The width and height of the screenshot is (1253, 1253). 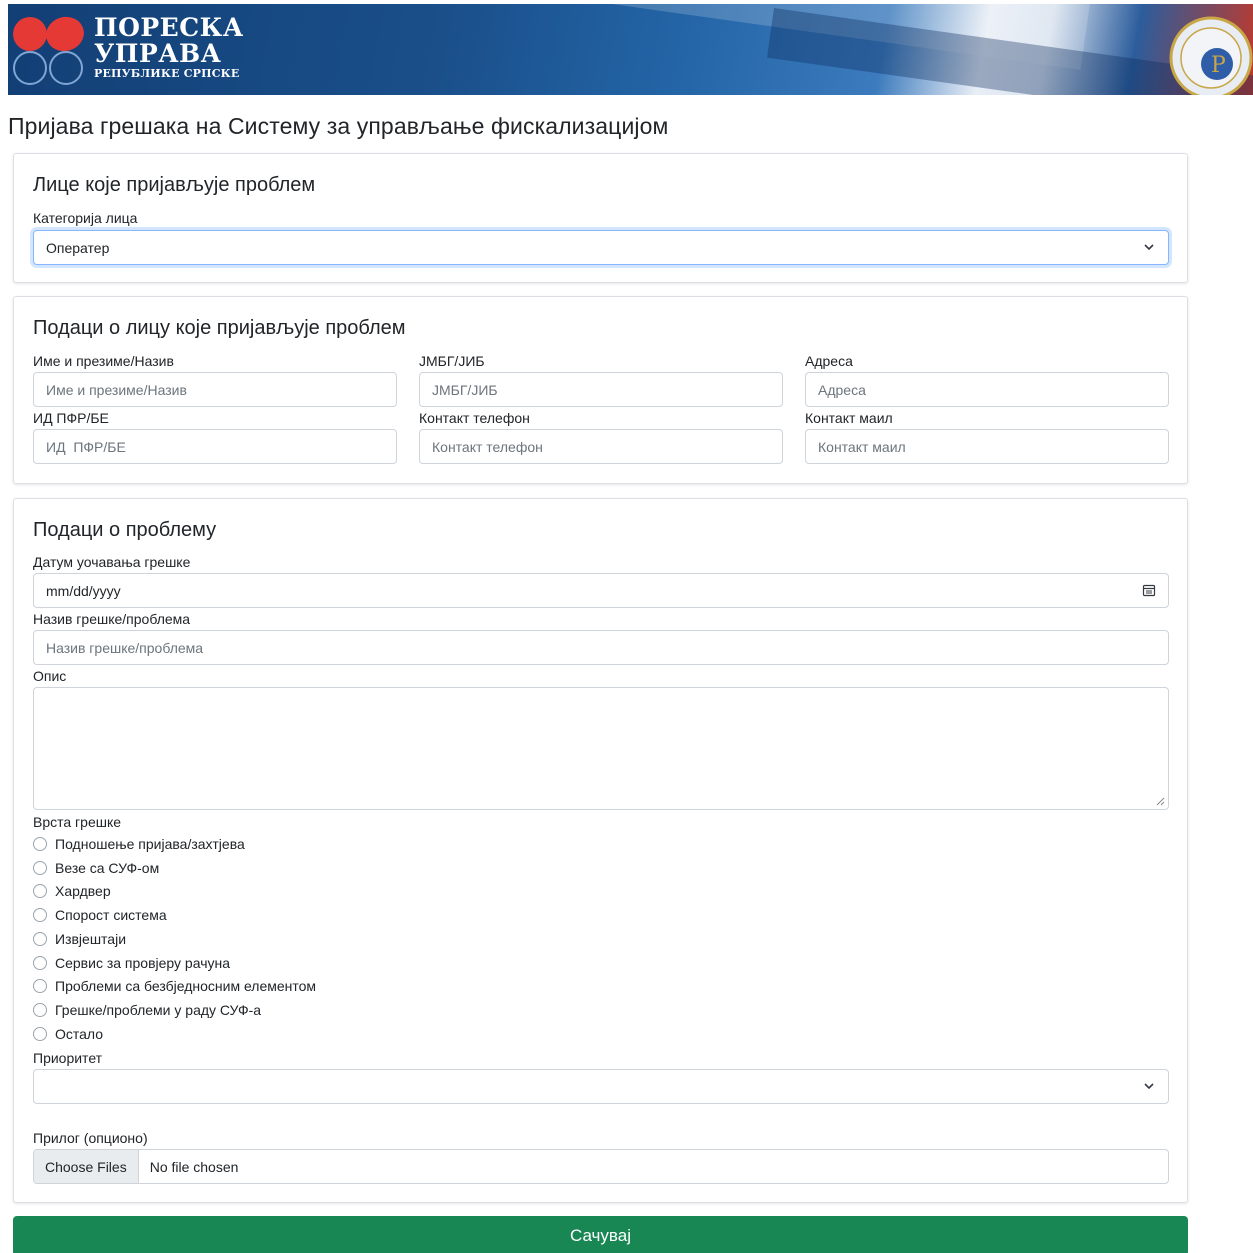 I want to click on jmbg-placeholder: ЈМБГ/ЈИБ, so click(x=465, y=389).